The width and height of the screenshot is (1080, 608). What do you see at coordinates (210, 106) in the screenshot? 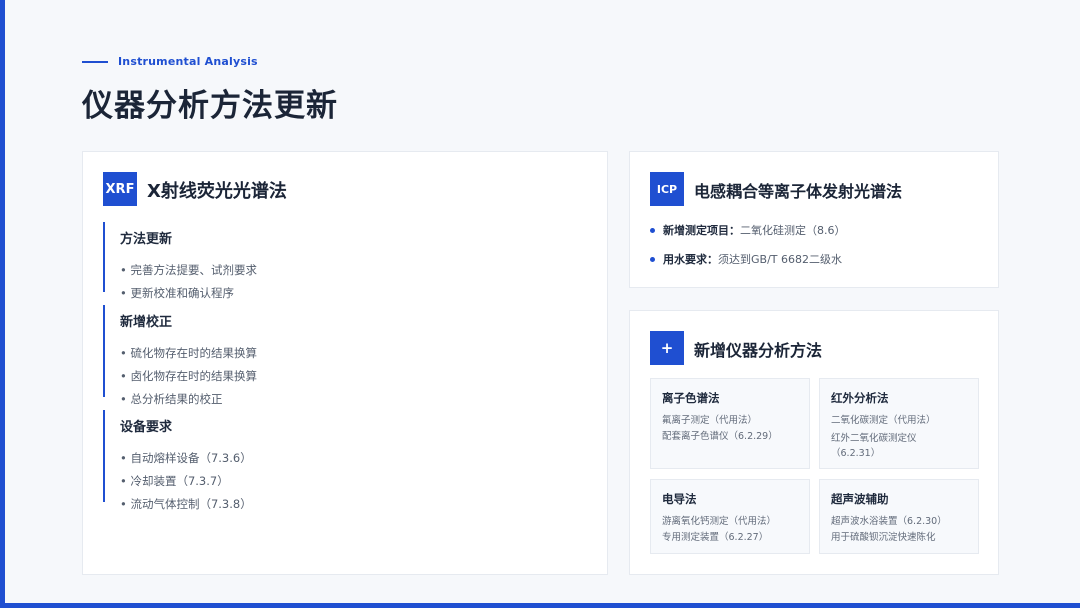
I see `page-title: 仪器分析方法更新` at bounding box center [210, 106].